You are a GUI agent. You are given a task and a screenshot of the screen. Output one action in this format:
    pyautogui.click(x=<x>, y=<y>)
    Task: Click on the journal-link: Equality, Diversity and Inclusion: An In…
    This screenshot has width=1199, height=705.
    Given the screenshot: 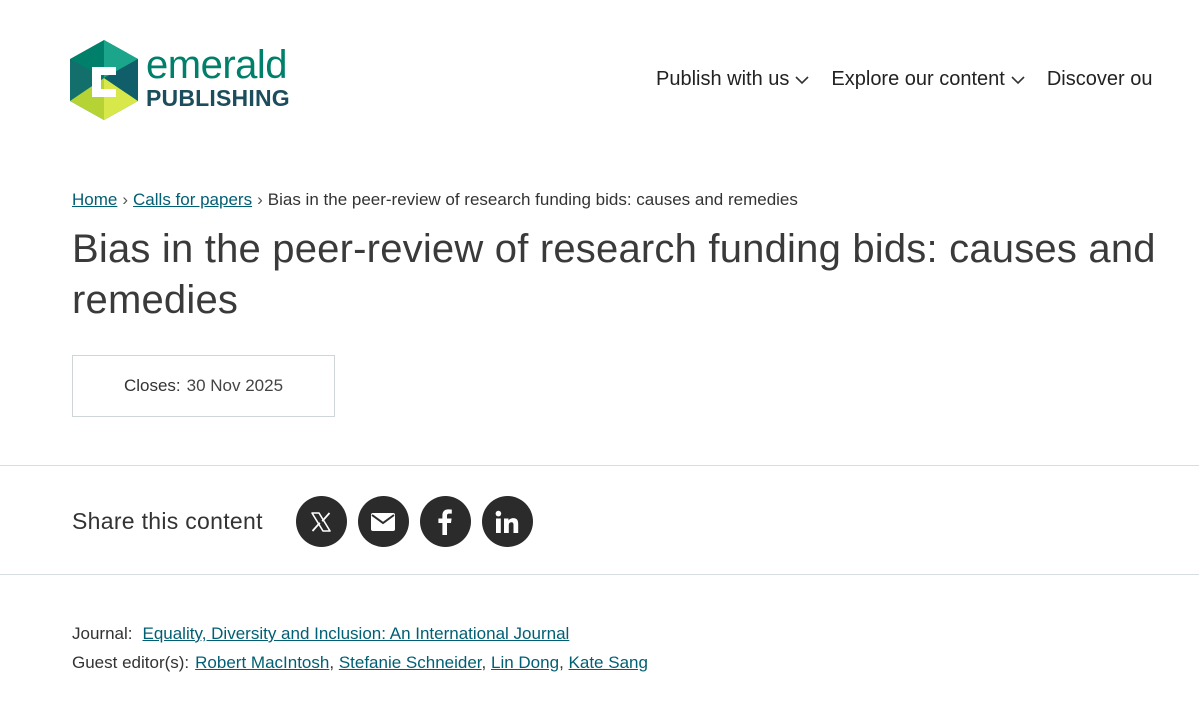 What is the action you would take?
    pyautogui.click(x=355, y=633)
    